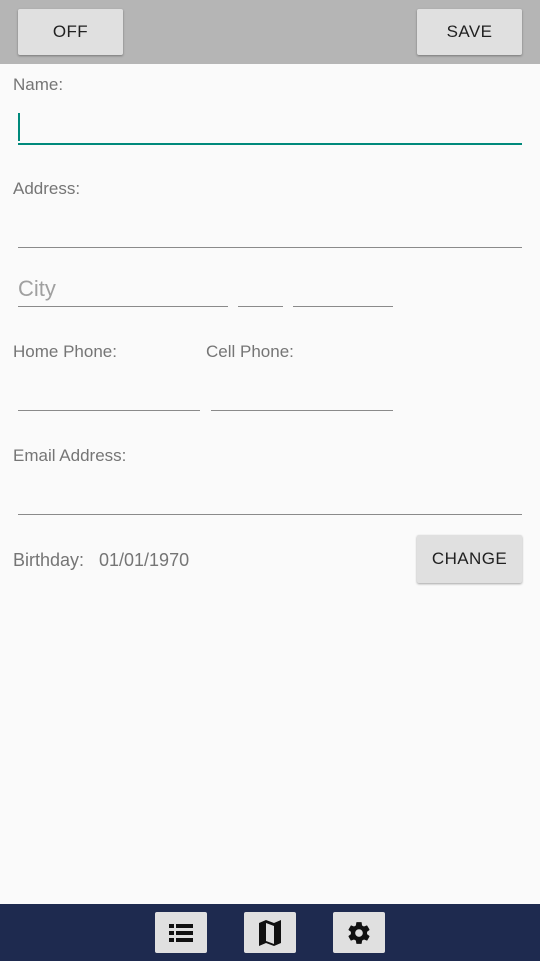  What do you see at coordinates (47, 188) in the screenshot?
I see `address-label: Address:` at bounding box center [47, 188].